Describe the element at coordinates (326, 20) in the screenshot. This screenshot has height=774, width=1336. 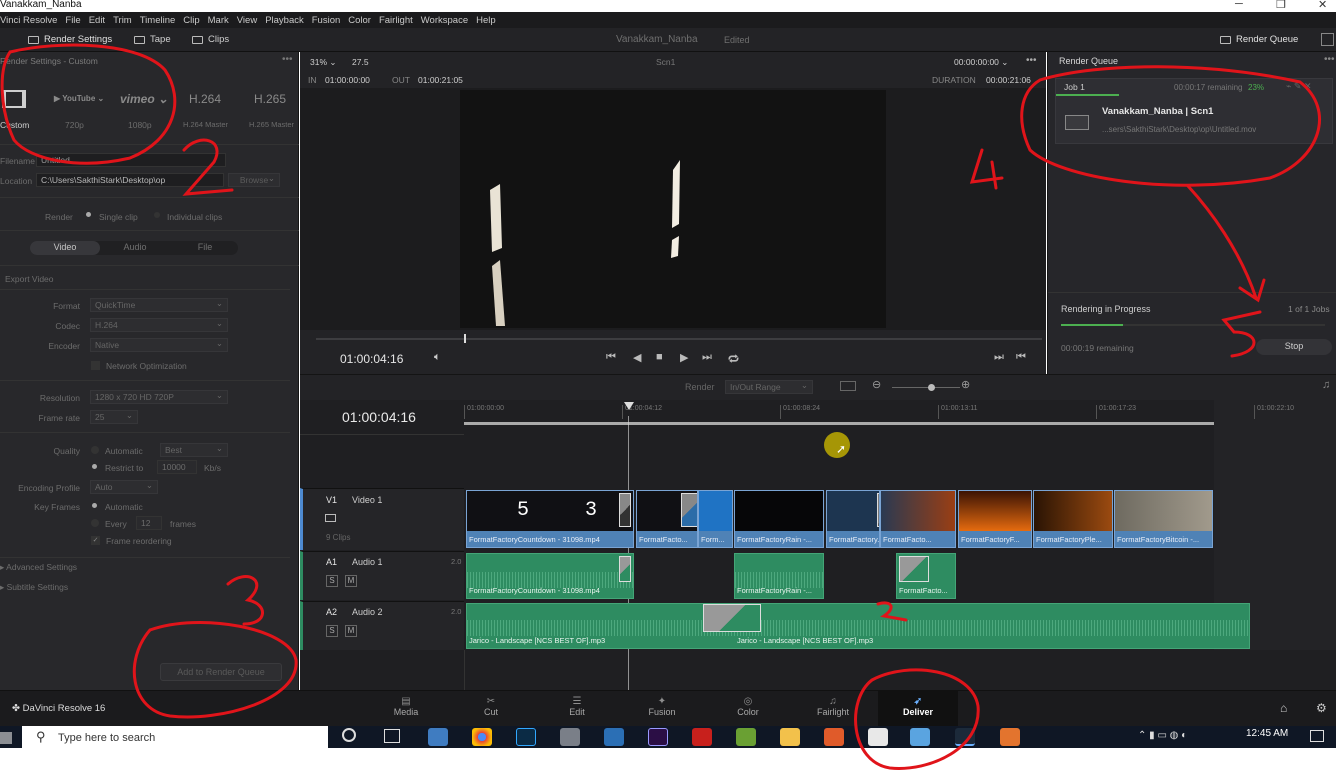
I see `menu-item: Fusion` at that location.